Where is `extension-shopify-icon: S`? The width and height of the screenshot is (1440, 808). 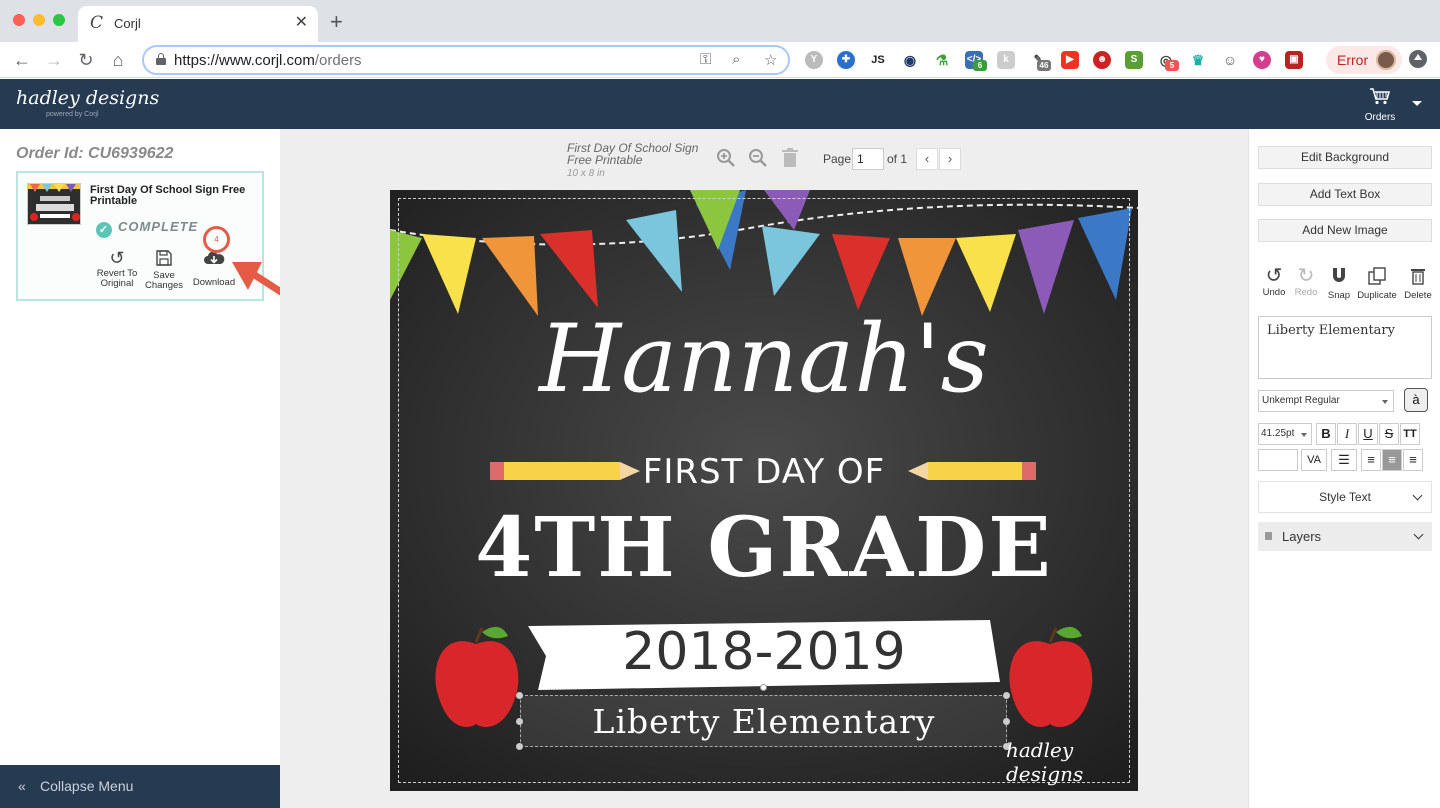
extension-shopify-icon: S is located at coordinates (1134, 60).